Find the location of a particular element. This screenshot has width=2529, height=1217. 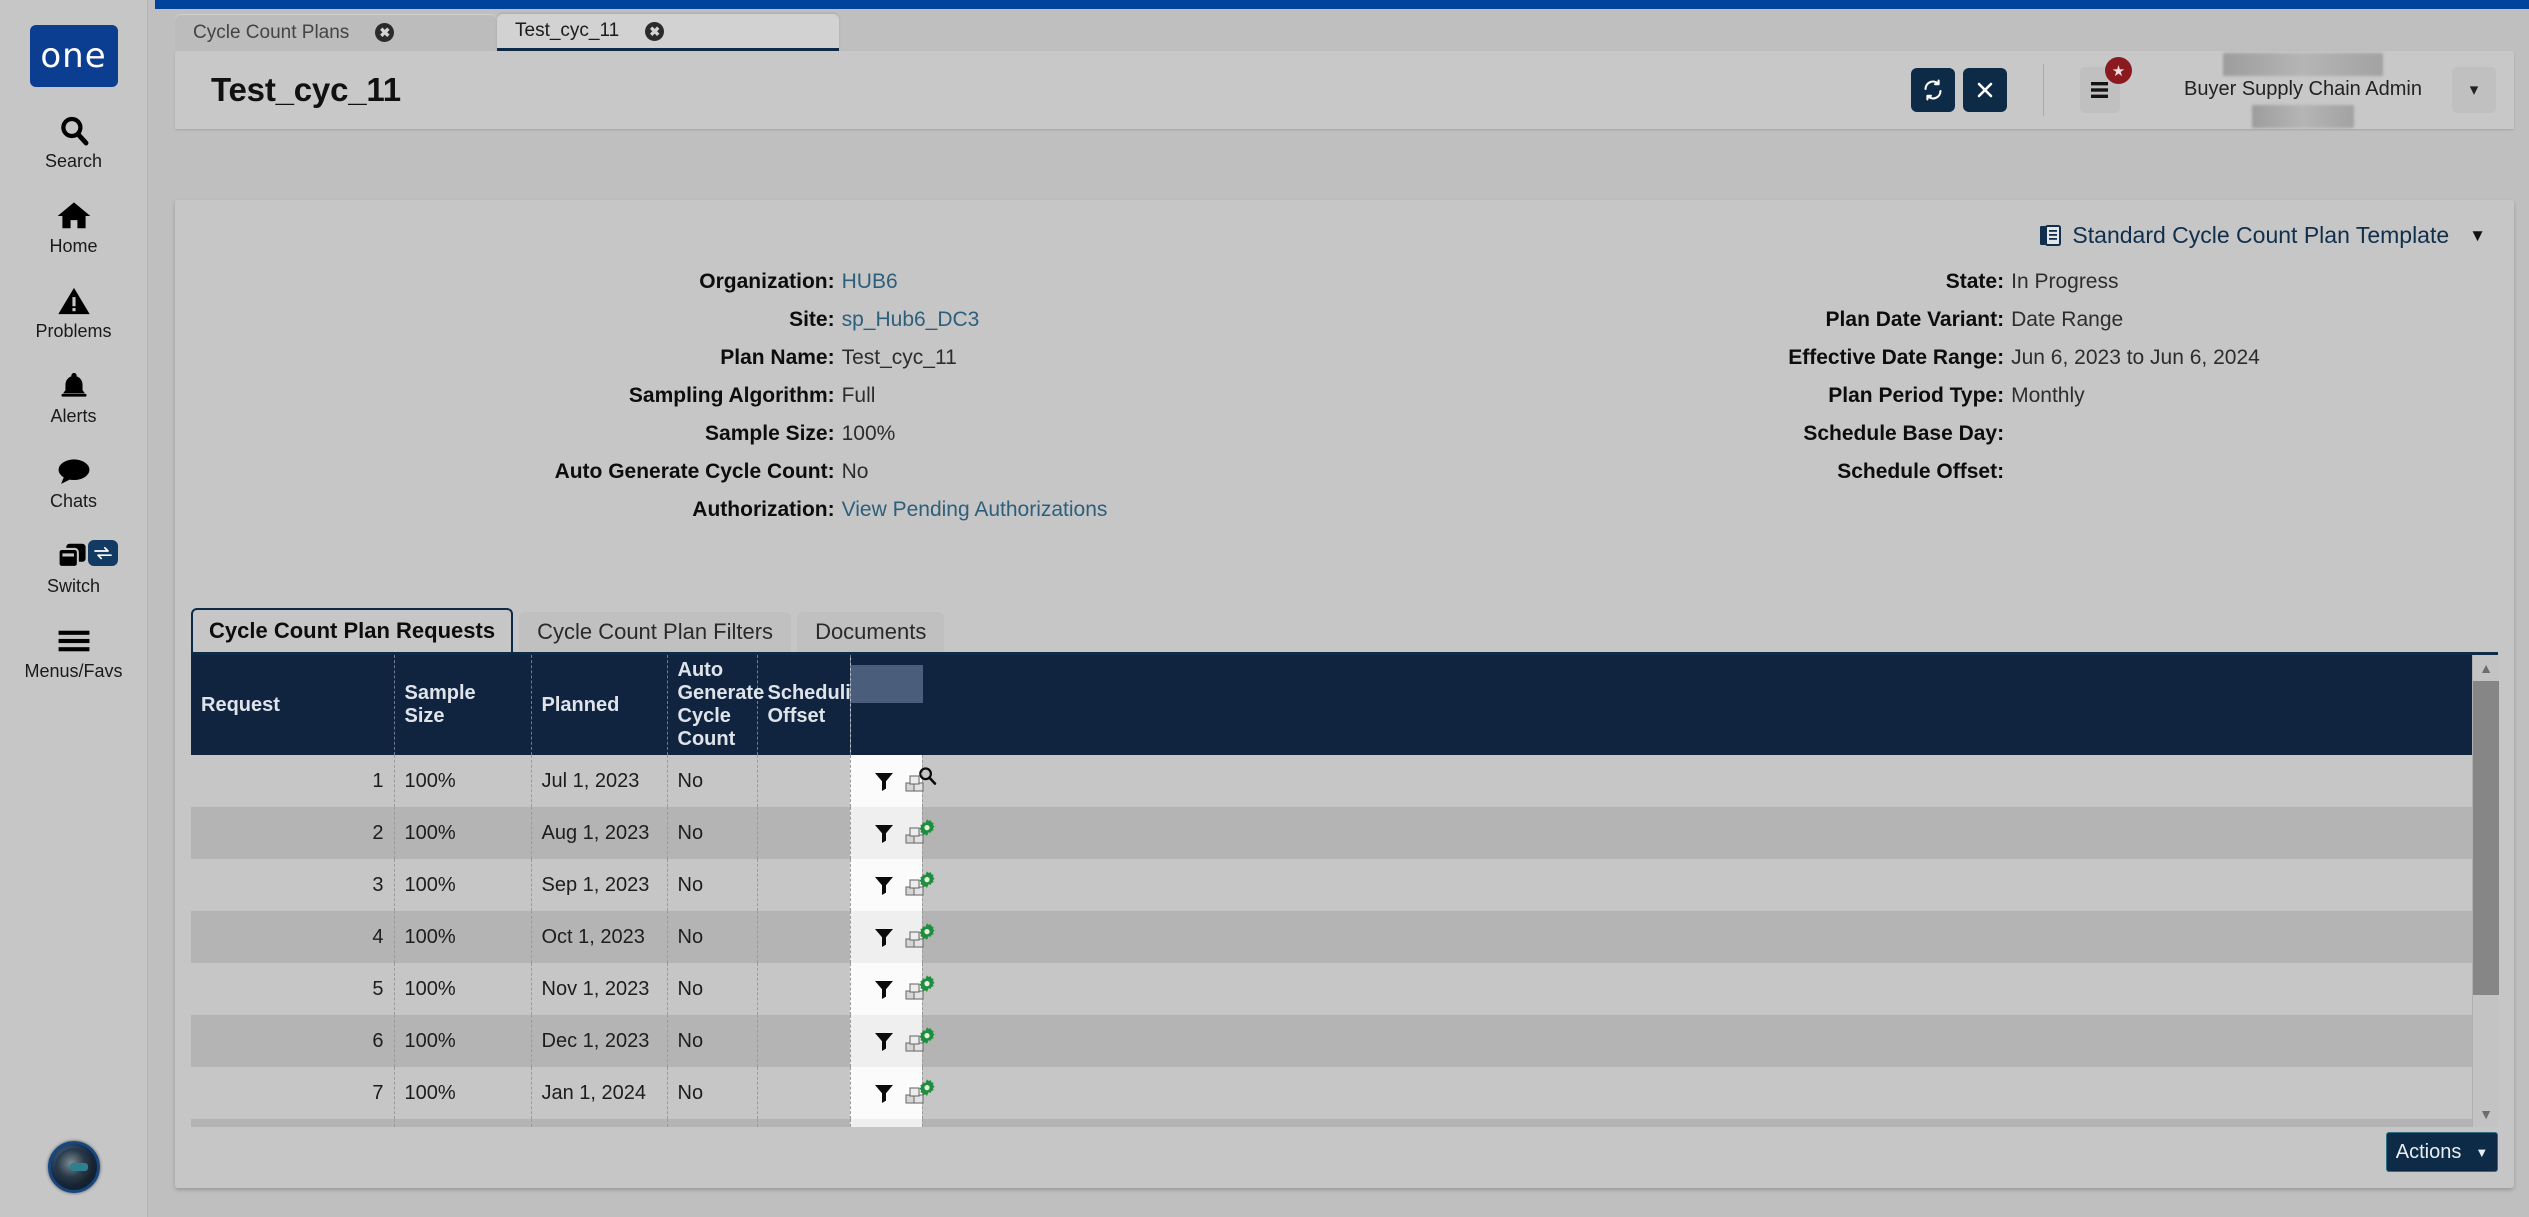

user-avatar is located at coordinates (73, 1167).